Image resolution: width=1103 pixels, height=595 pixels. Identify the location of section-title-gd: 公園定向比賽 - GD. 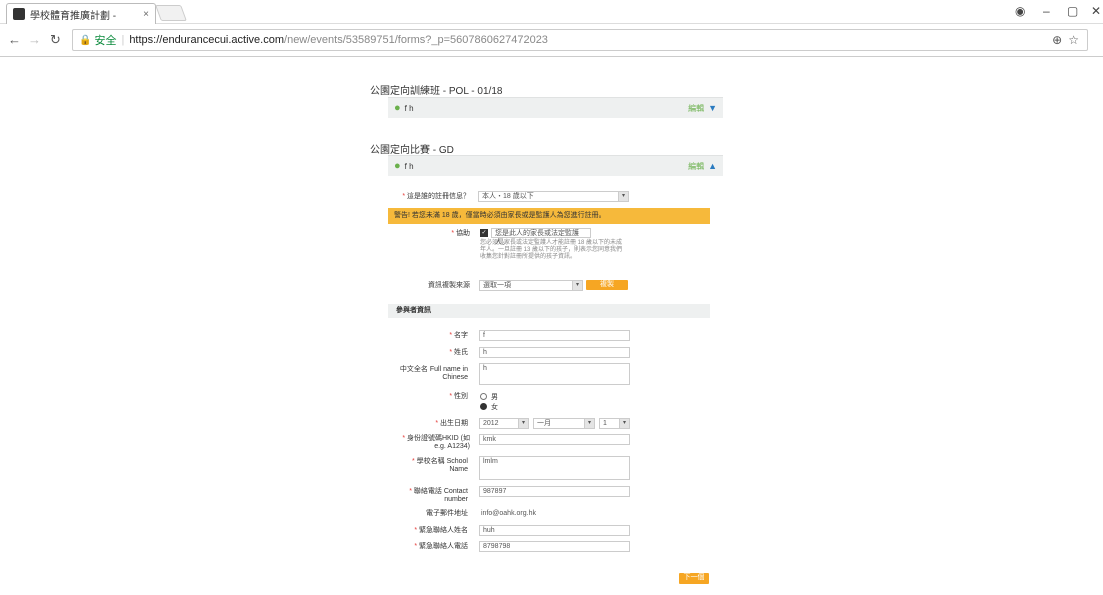
(412, 150).